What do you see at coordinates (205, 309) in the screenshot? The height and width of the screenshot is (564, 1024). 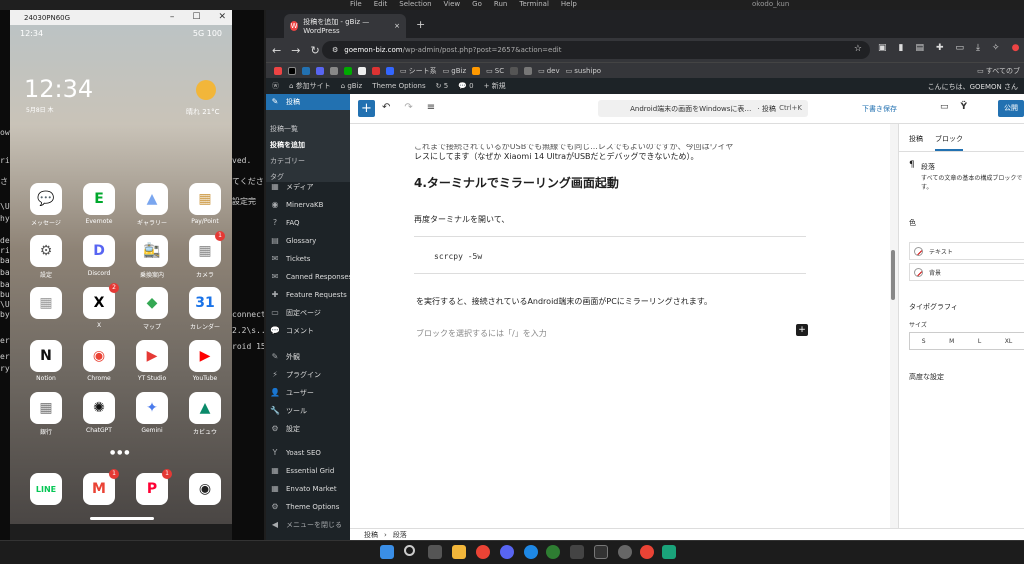 I see `app--: 31 カレンダー` at bounding box center [205, 309].